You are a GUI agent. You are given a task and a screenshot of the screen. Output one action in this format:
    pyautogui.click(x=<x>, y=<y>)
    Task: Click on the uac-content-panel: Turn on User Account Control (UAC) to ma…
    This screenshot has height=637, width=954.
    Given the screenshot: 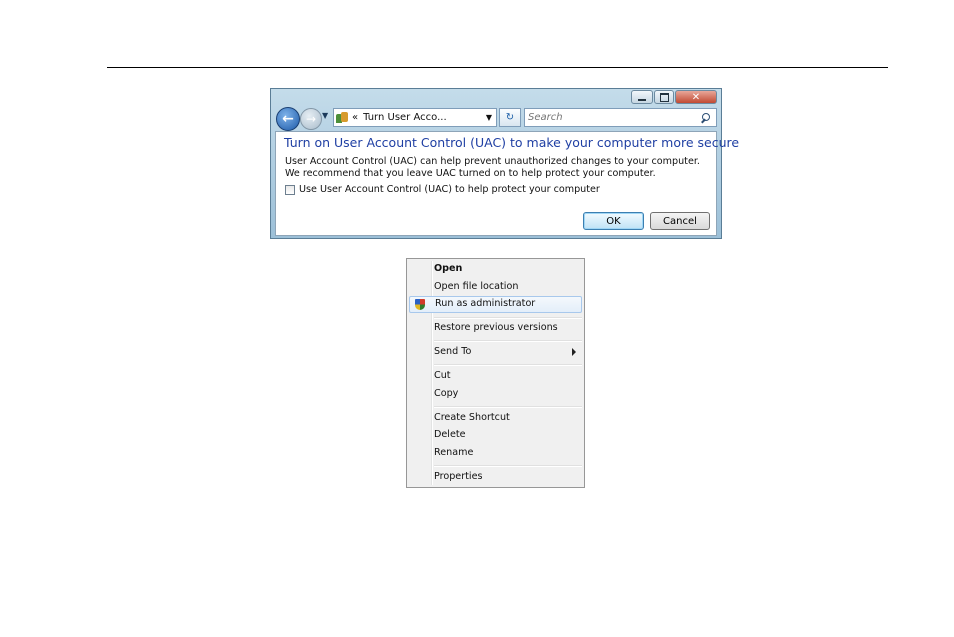 What is the action you would take?
    pyautogui.click(x=507, y=183)
    